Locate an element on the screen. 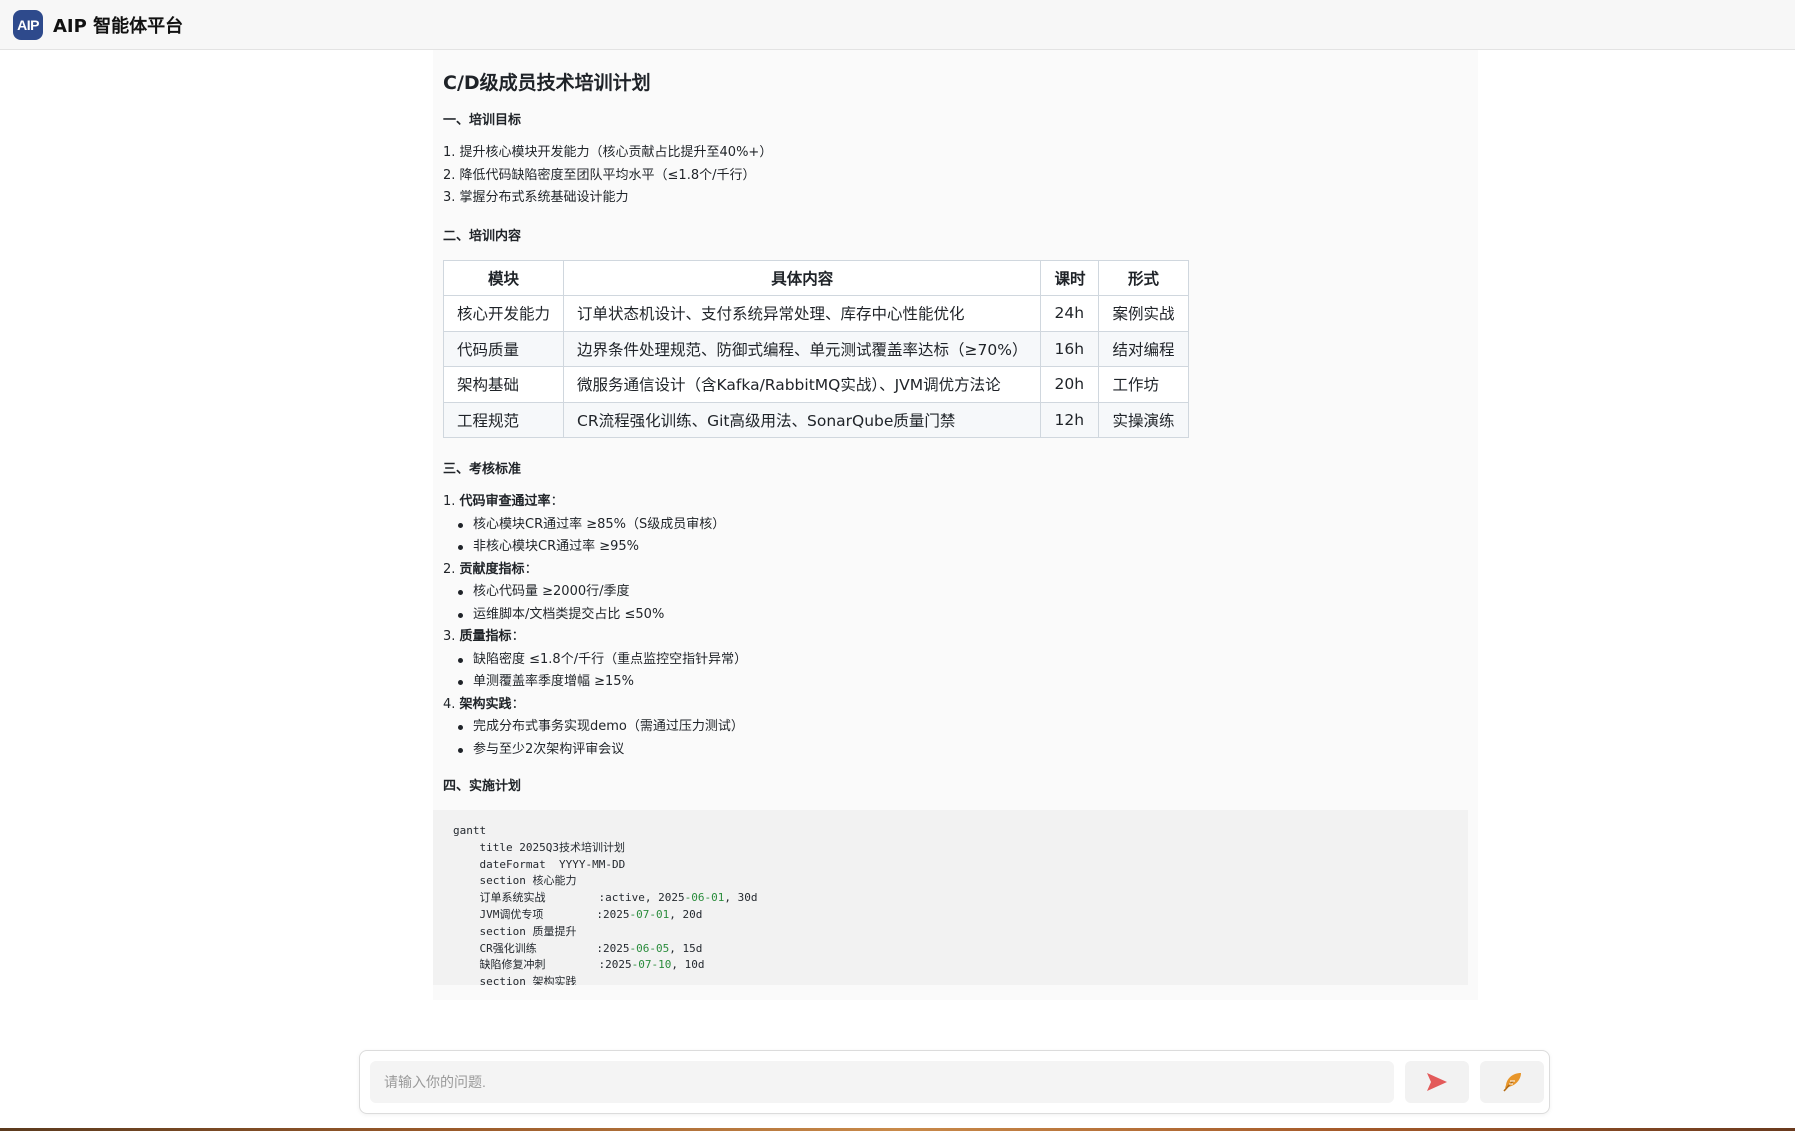  send-icon is located at coordinates (1437, 1082).